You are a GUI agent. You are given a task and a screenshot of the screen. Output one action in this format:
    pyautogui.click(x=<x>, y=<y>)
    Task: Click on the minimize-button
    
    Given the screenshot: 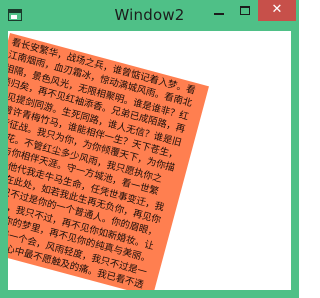 What is the action you would take?
    pyautogui.click(x=219, y=10)
    